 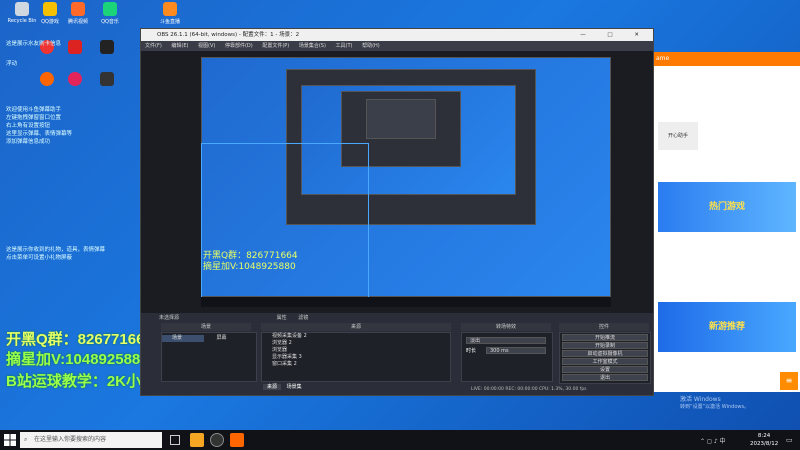 I want to click on menu-profile: 配置文件(P), so click(x=275, y=46).